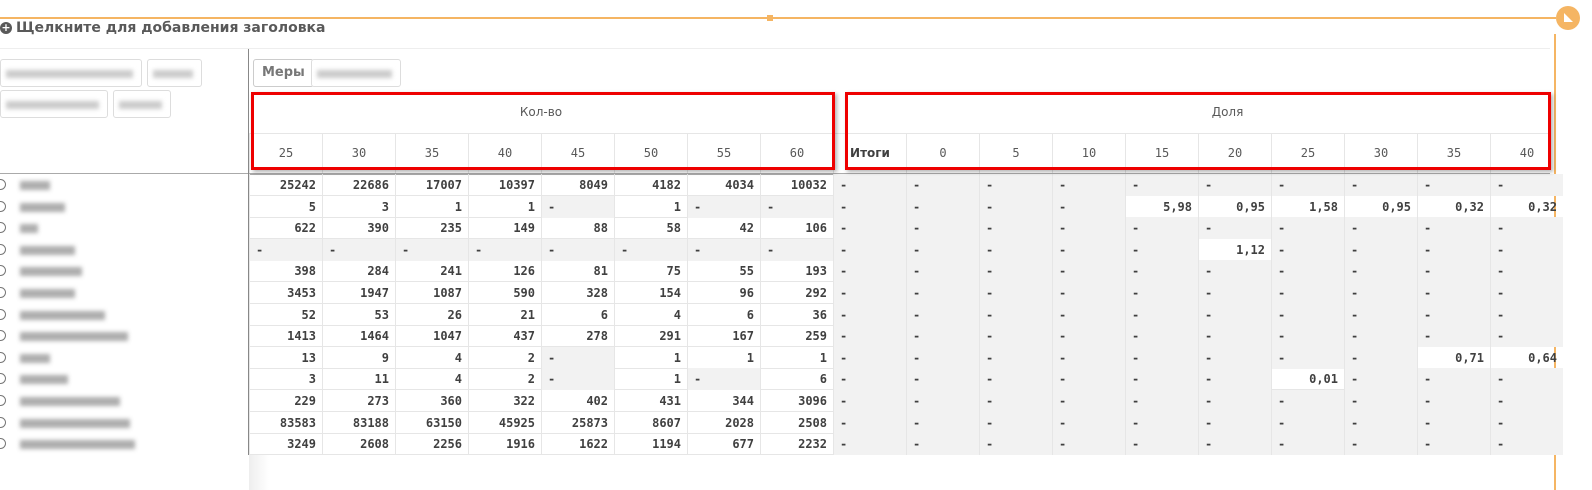 The image size is (1592, 490). Describe the element at coordinates (431, 444) in the screenshot. I see `cell-kolvo: 2256` at that location.